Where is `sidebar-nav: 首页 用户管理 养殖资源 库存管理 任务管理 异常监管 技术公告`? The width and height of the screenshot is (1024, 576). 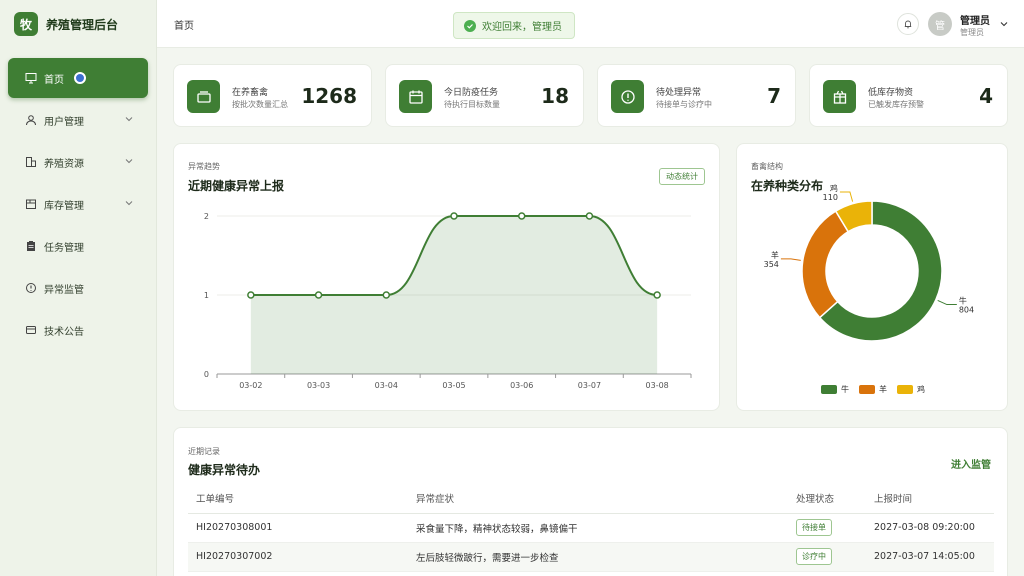 sidebar-nav: 首页 用户管理 养殖资源 库存管理 任务管理 异常监管 技术公告 is located at coordinates (78, 204).